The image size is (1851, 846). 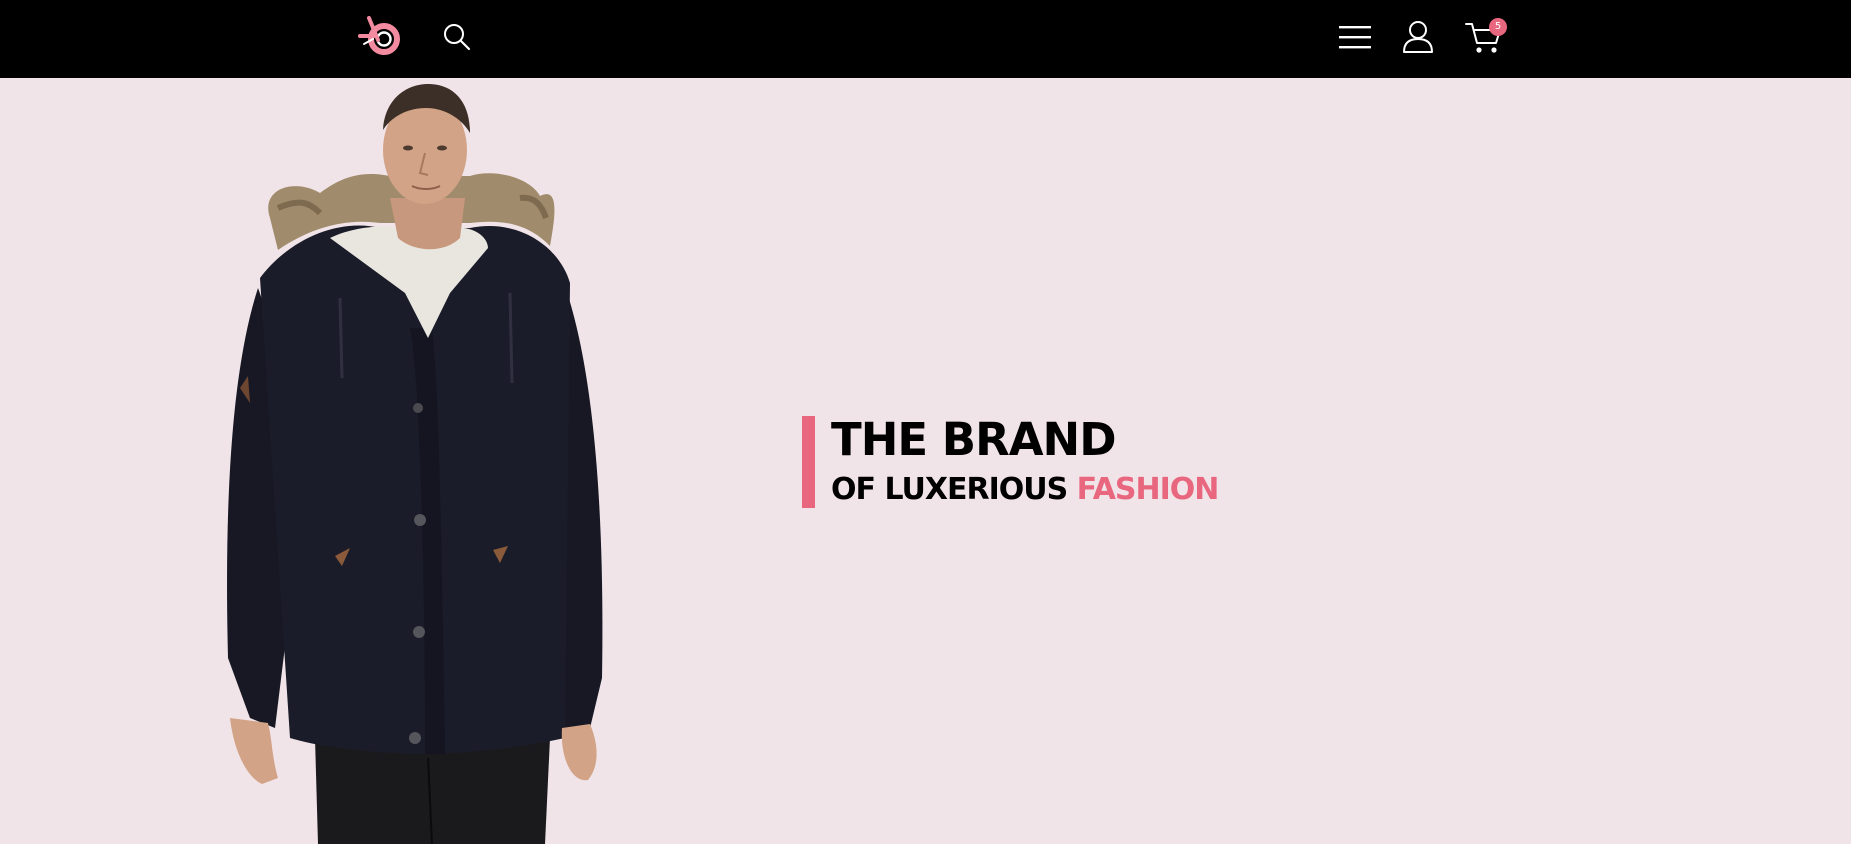 What do you see at coordinates (1418, 37) in the screenshot?
I see `user-icon` at bounding box center [1418, 37].